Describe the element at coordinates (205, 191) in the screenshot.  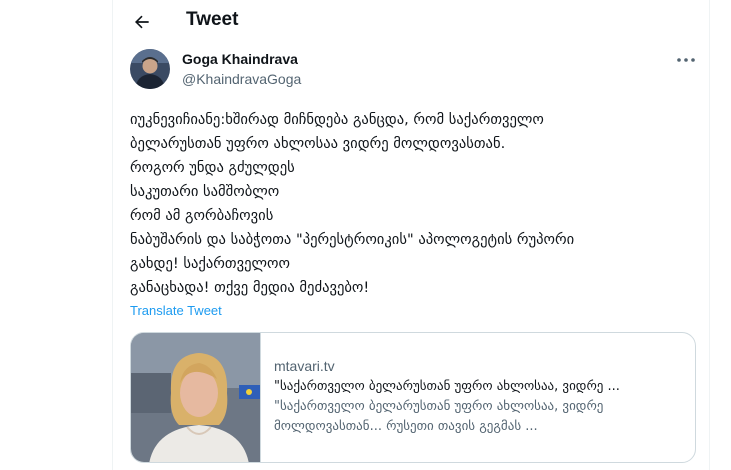
I see `tweet-text-line: საკუთარი სამშობლო` at that location.